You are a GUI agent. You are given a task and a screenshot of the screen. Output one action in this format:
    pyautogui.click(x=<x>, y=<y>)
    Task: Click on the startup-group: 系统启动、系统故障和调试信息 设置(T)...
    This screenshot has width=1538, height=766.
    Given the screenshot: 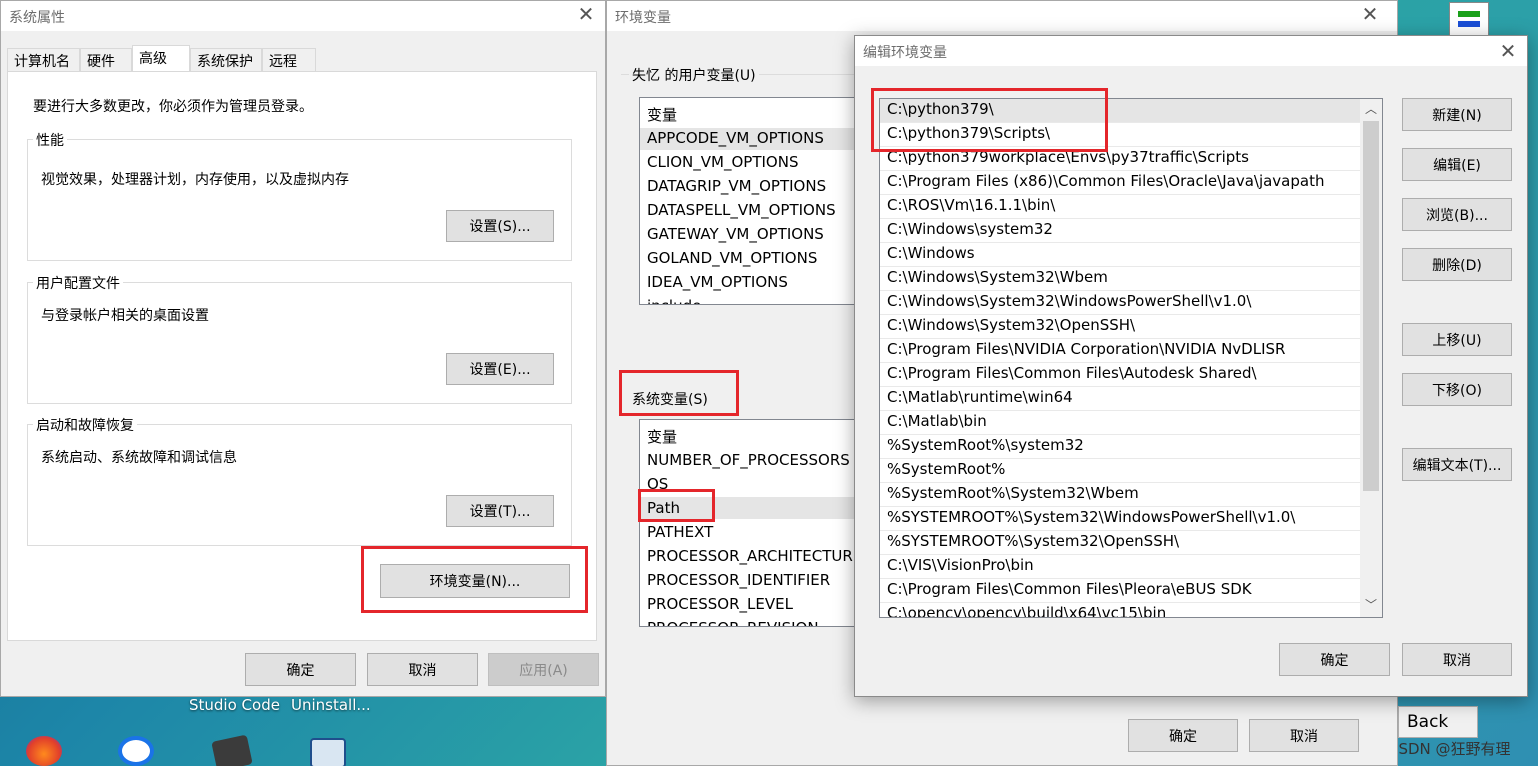 What is the action you would take?
    pyautogui.click(x=299, y=485)
    